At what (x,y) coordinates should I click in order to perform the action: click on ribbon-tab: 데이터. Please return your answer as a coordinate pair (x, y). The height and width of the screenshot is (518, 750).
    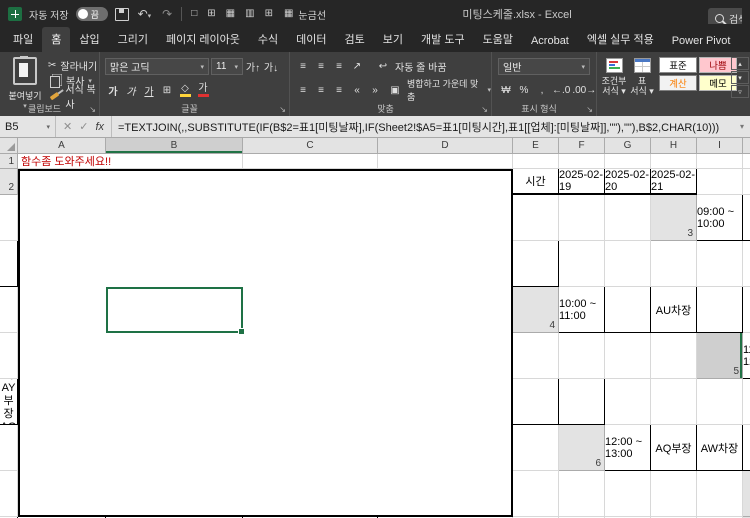
    Looking at the image, I should click on (311, 39).